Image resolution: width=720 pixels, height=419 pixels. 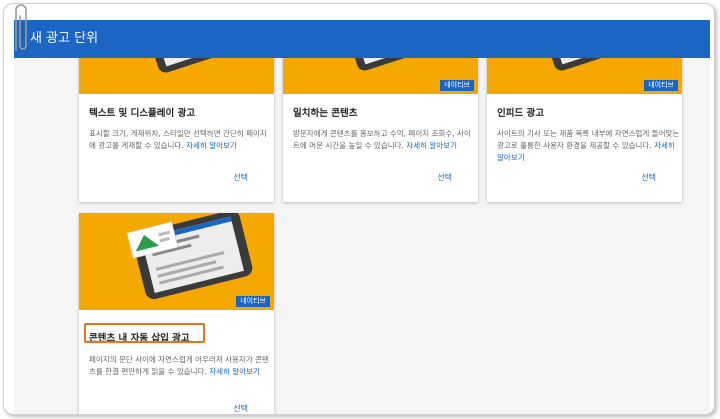 I want to click on card-banner, so click(x=176, y=76).